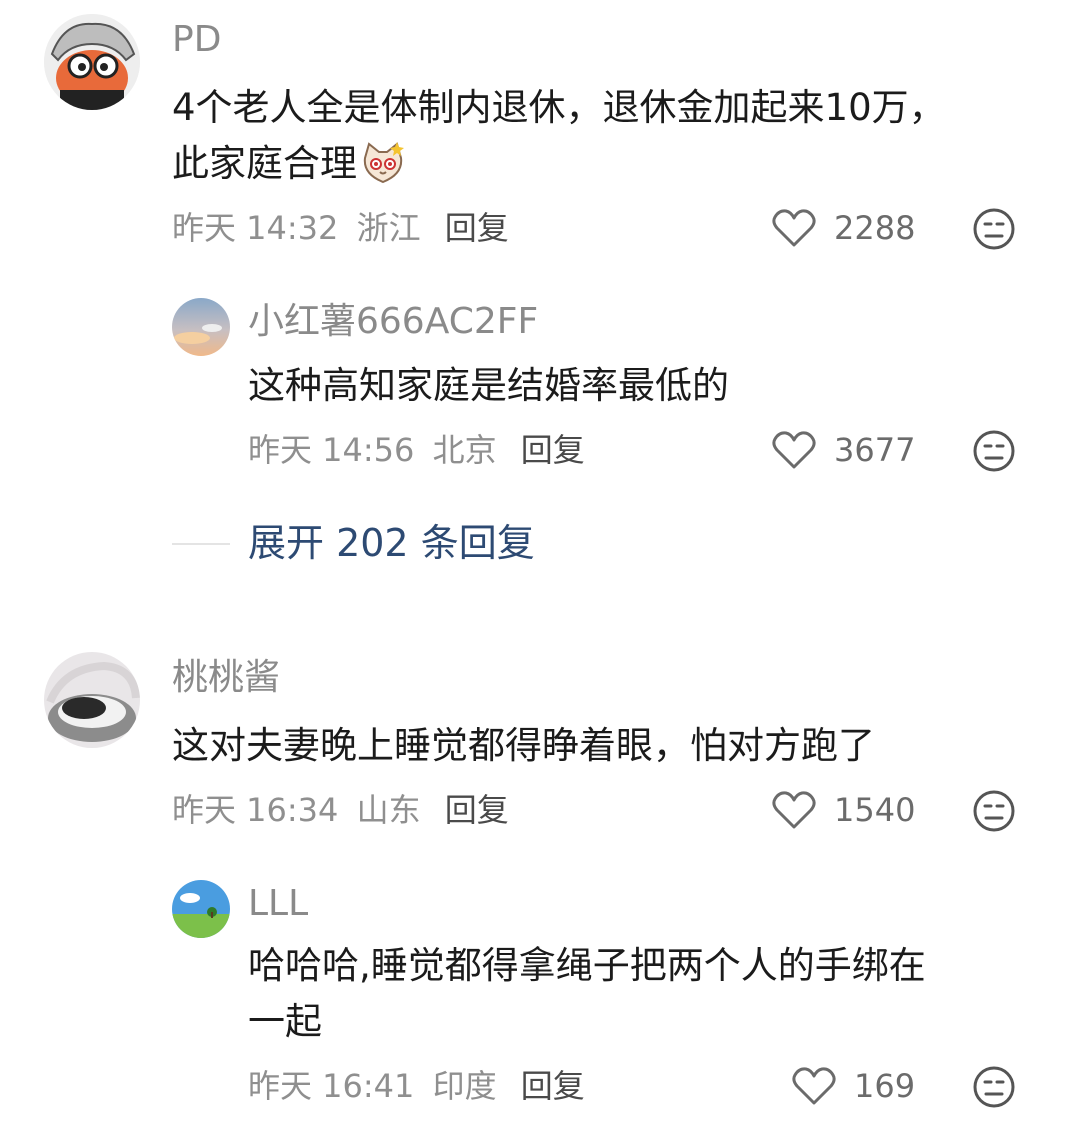 The width and height of the screenshot is (1078, 1132). Describe the element at coordinates (340, 810) in the screenshot. I see `comment-meta: 昨天 16:34 山东 回复` at that location.